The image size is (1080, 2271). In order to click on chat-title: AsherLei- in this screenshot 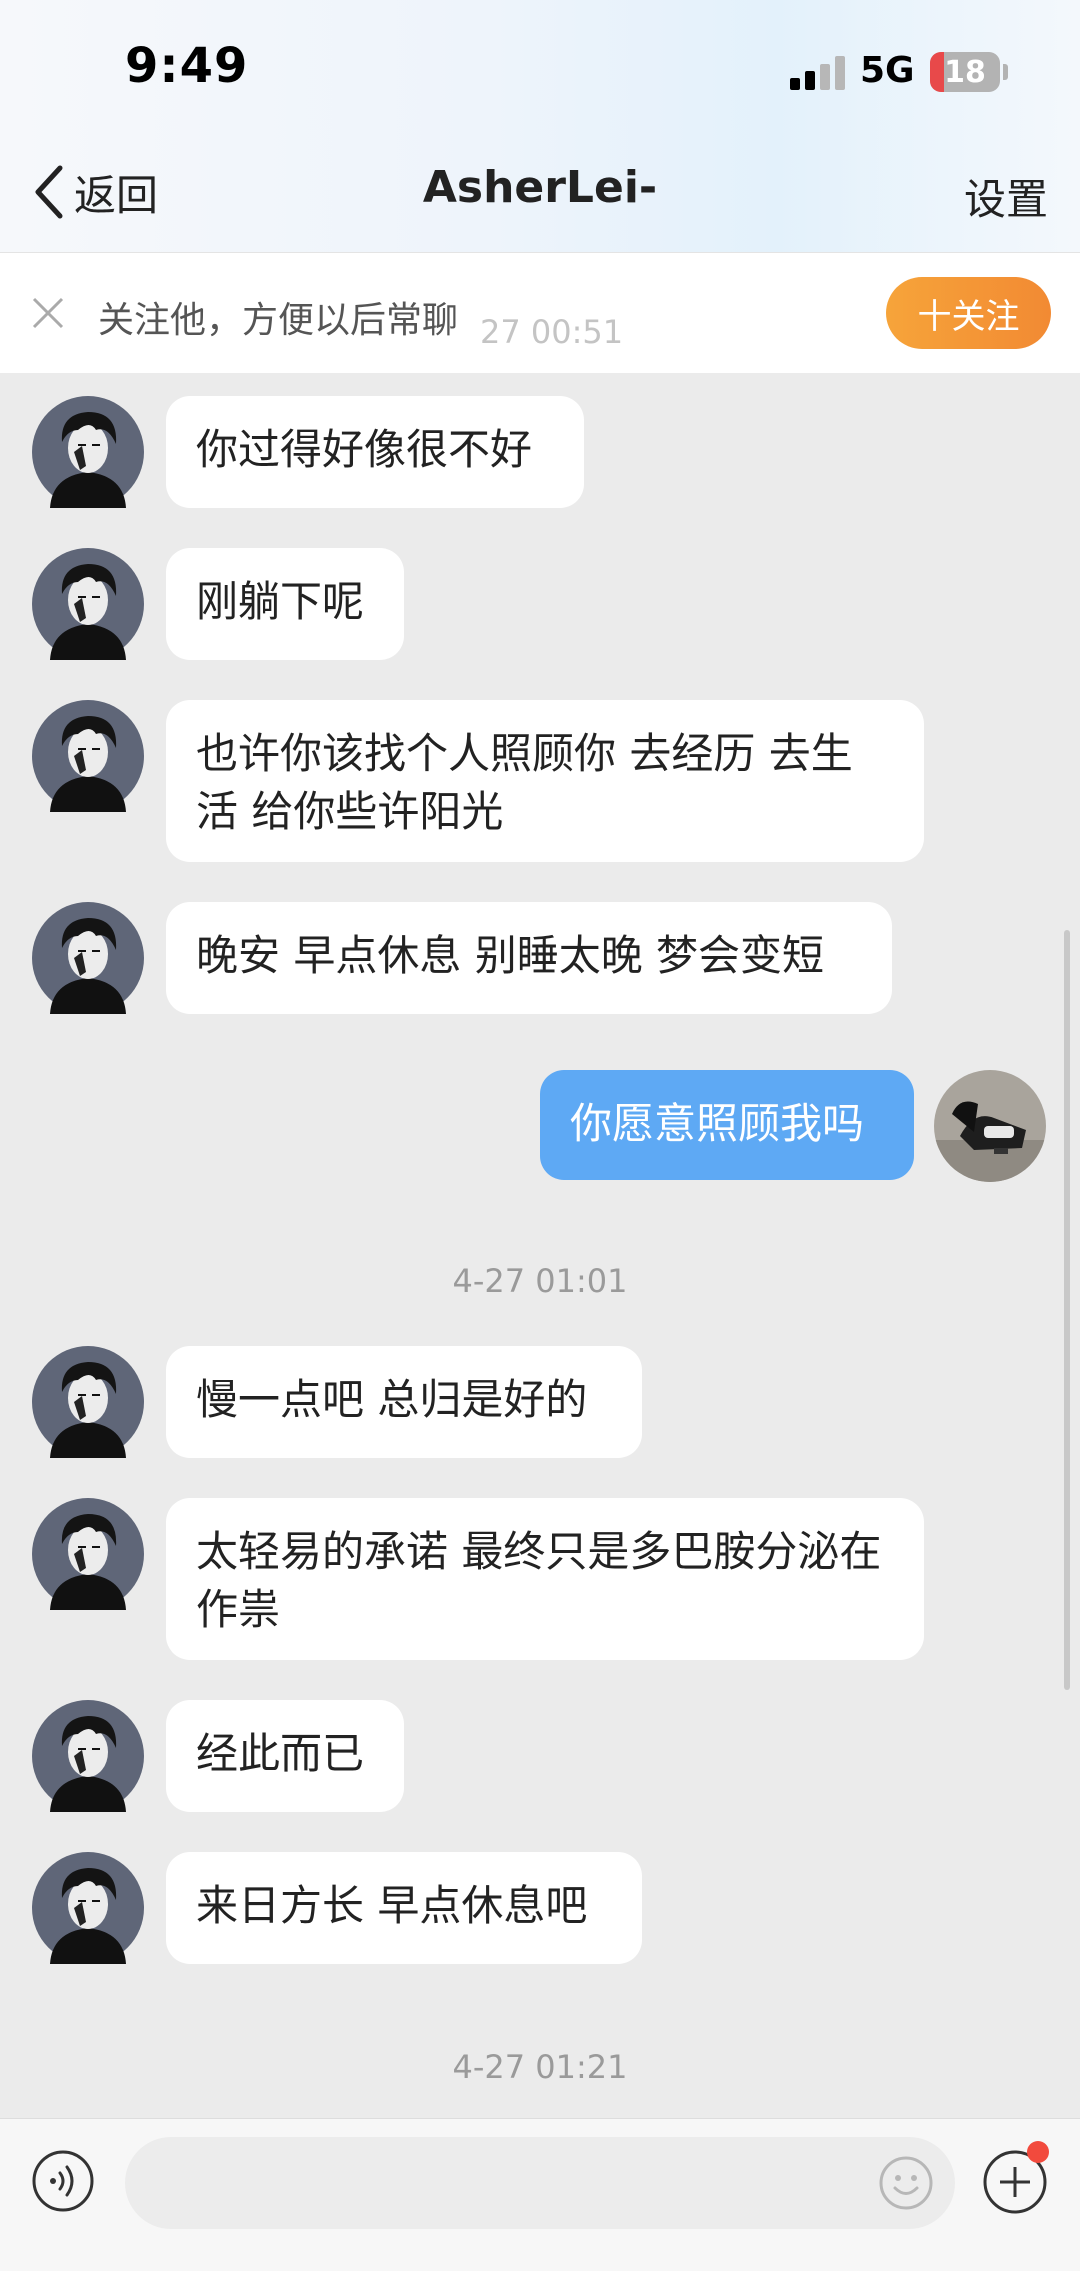, I will do `click(540, 187)`.